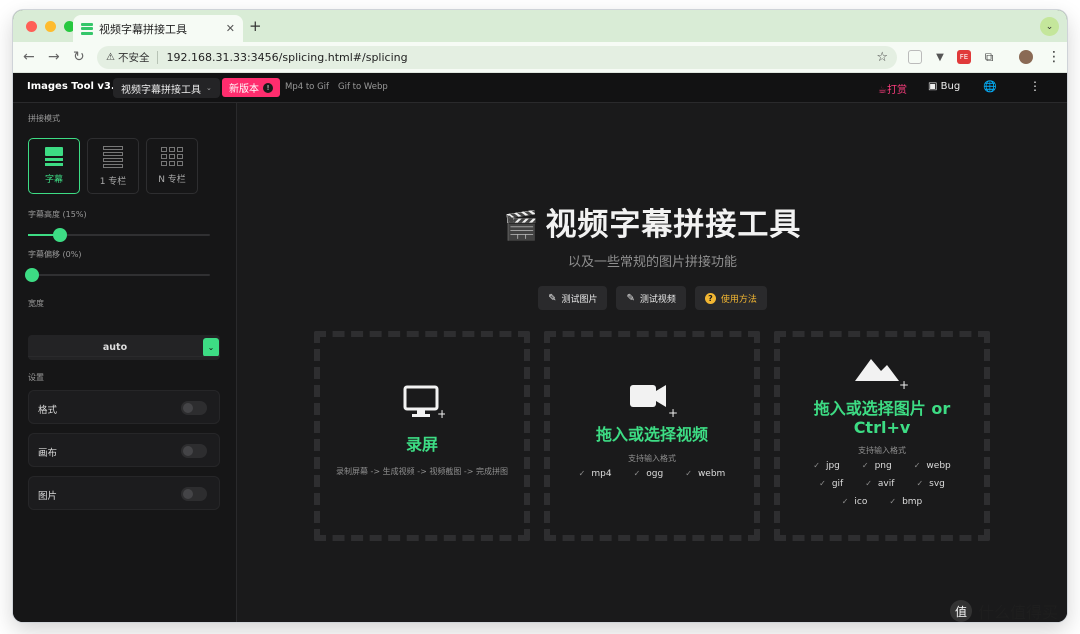 This screenshot has width=1080, height=634. What do you see at coordinates (87, 28) in the screenshot?
I see `app-favicon-icon` at bounding box center [87, 28].